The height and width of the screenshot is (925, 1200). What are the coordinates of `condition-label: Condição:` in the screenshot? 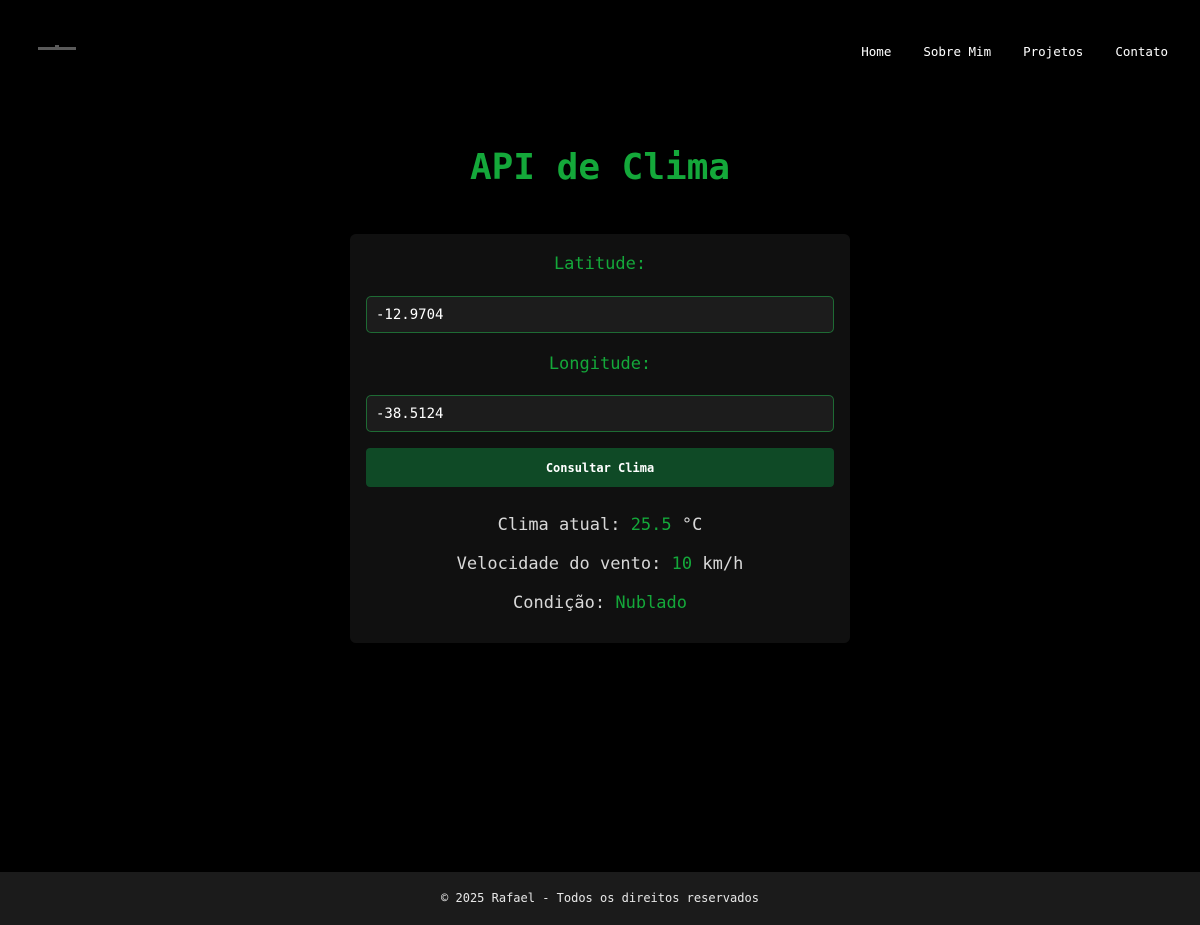 It's located at (559, 603).